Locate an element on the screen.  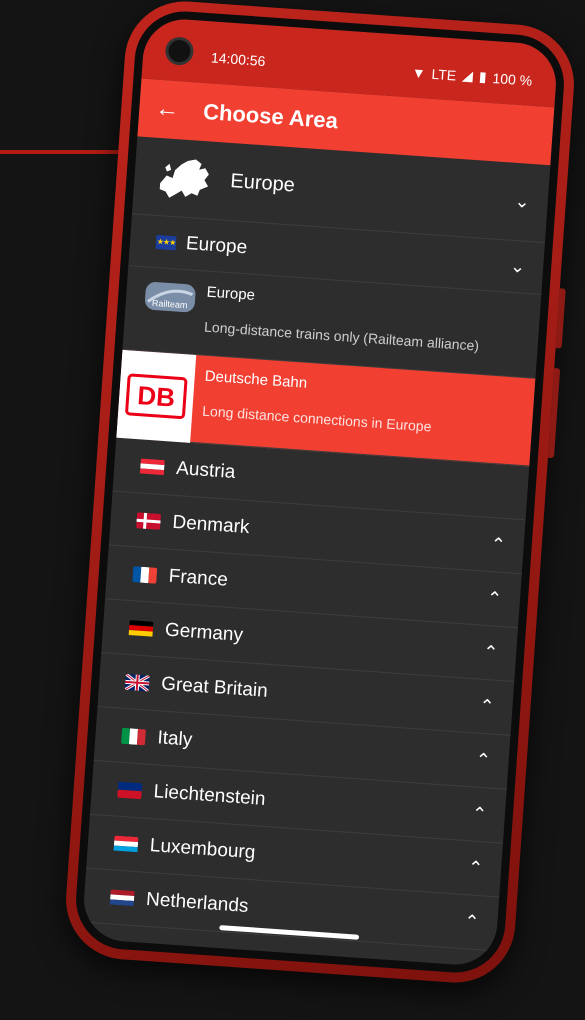
luxembourg-flag-icon is located at coordinates (126, 844).